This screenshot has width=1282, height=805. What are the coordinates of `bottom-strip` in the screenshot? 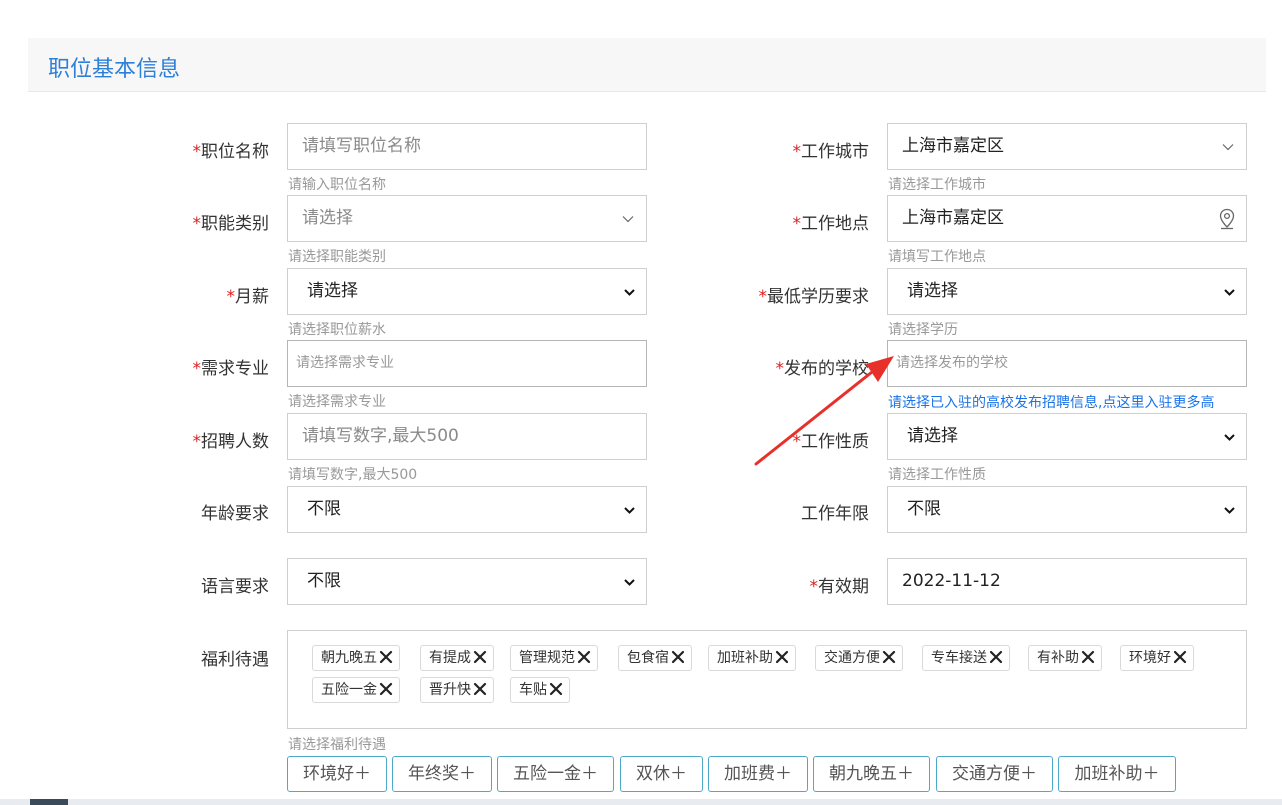 It's located at (641, 802).